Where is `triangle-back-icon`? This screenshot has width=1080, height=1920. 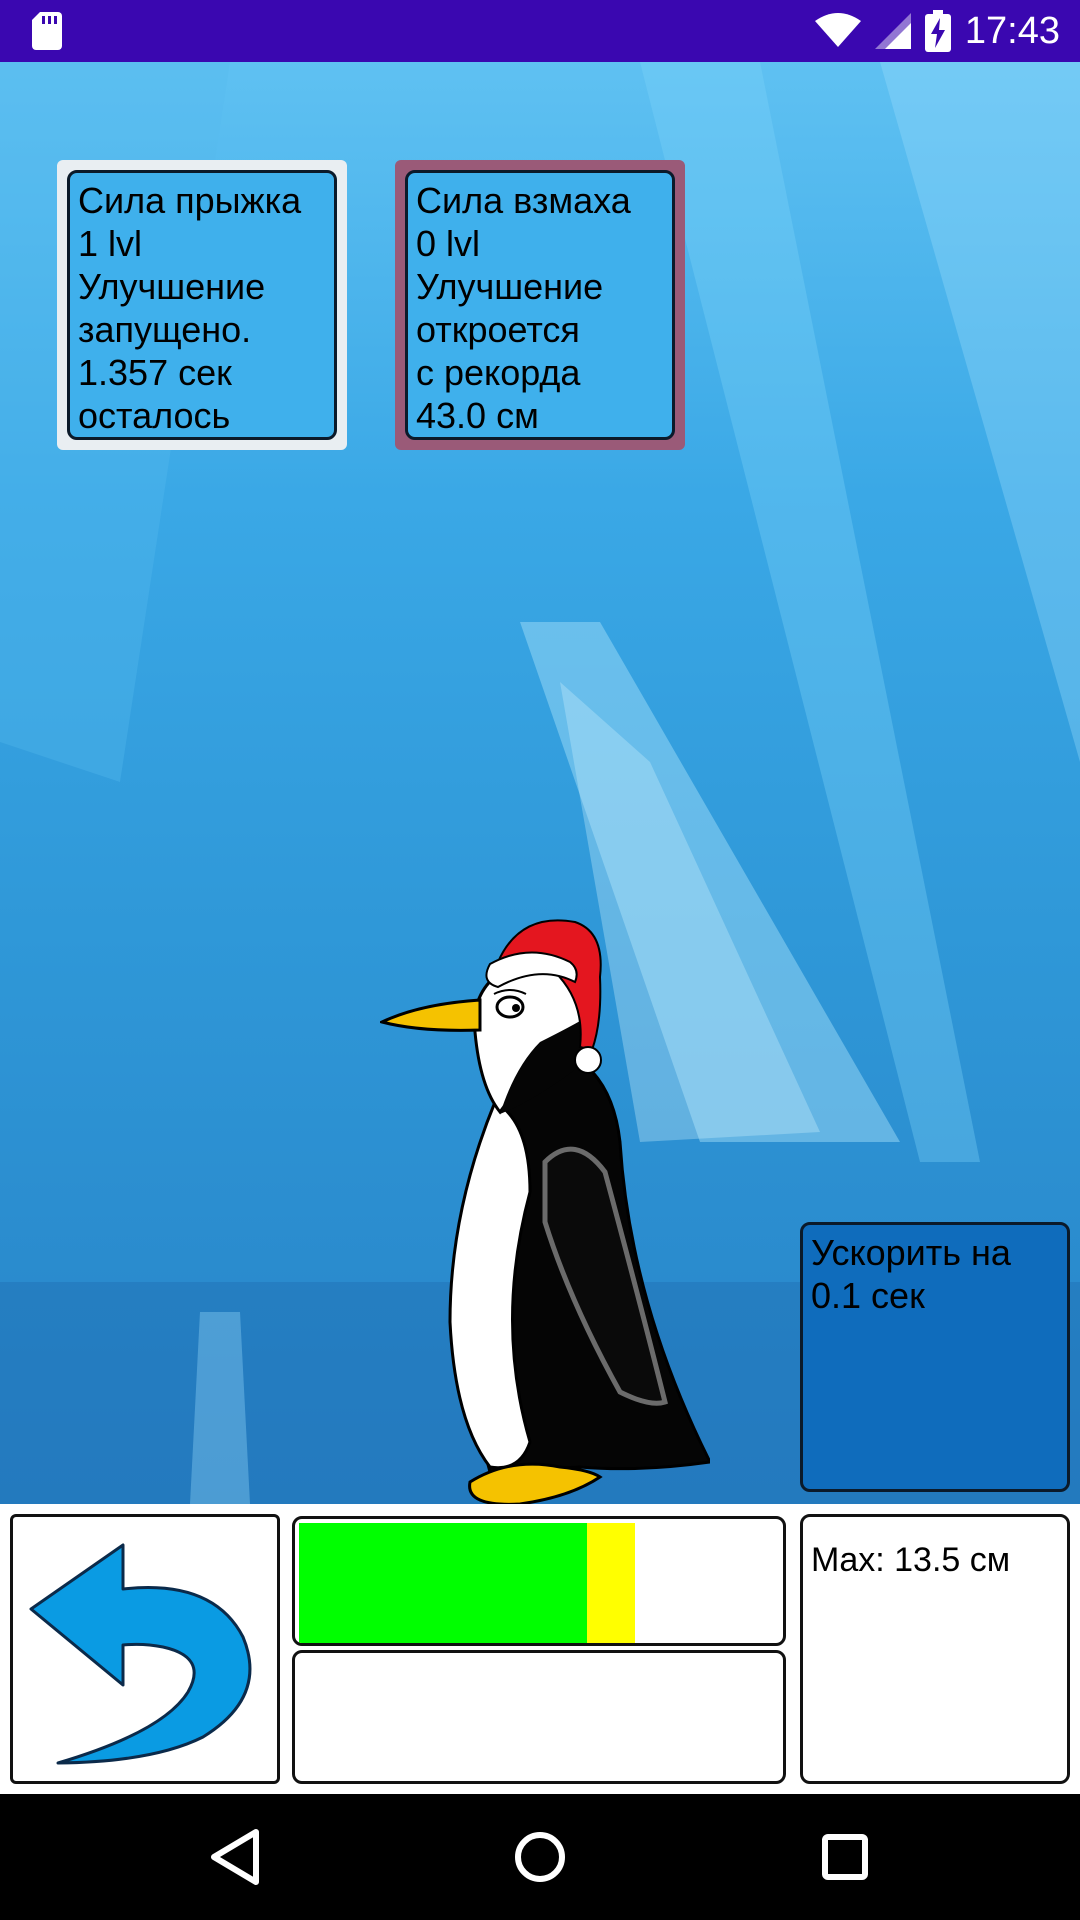
triangle-back-icon is located at coordinates (235, 1857).